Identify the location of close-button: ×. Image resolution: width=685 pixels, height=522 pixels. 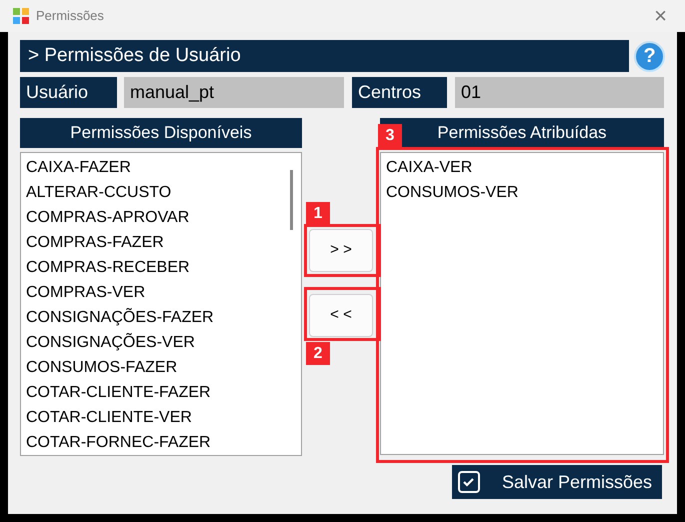
(660, 16).